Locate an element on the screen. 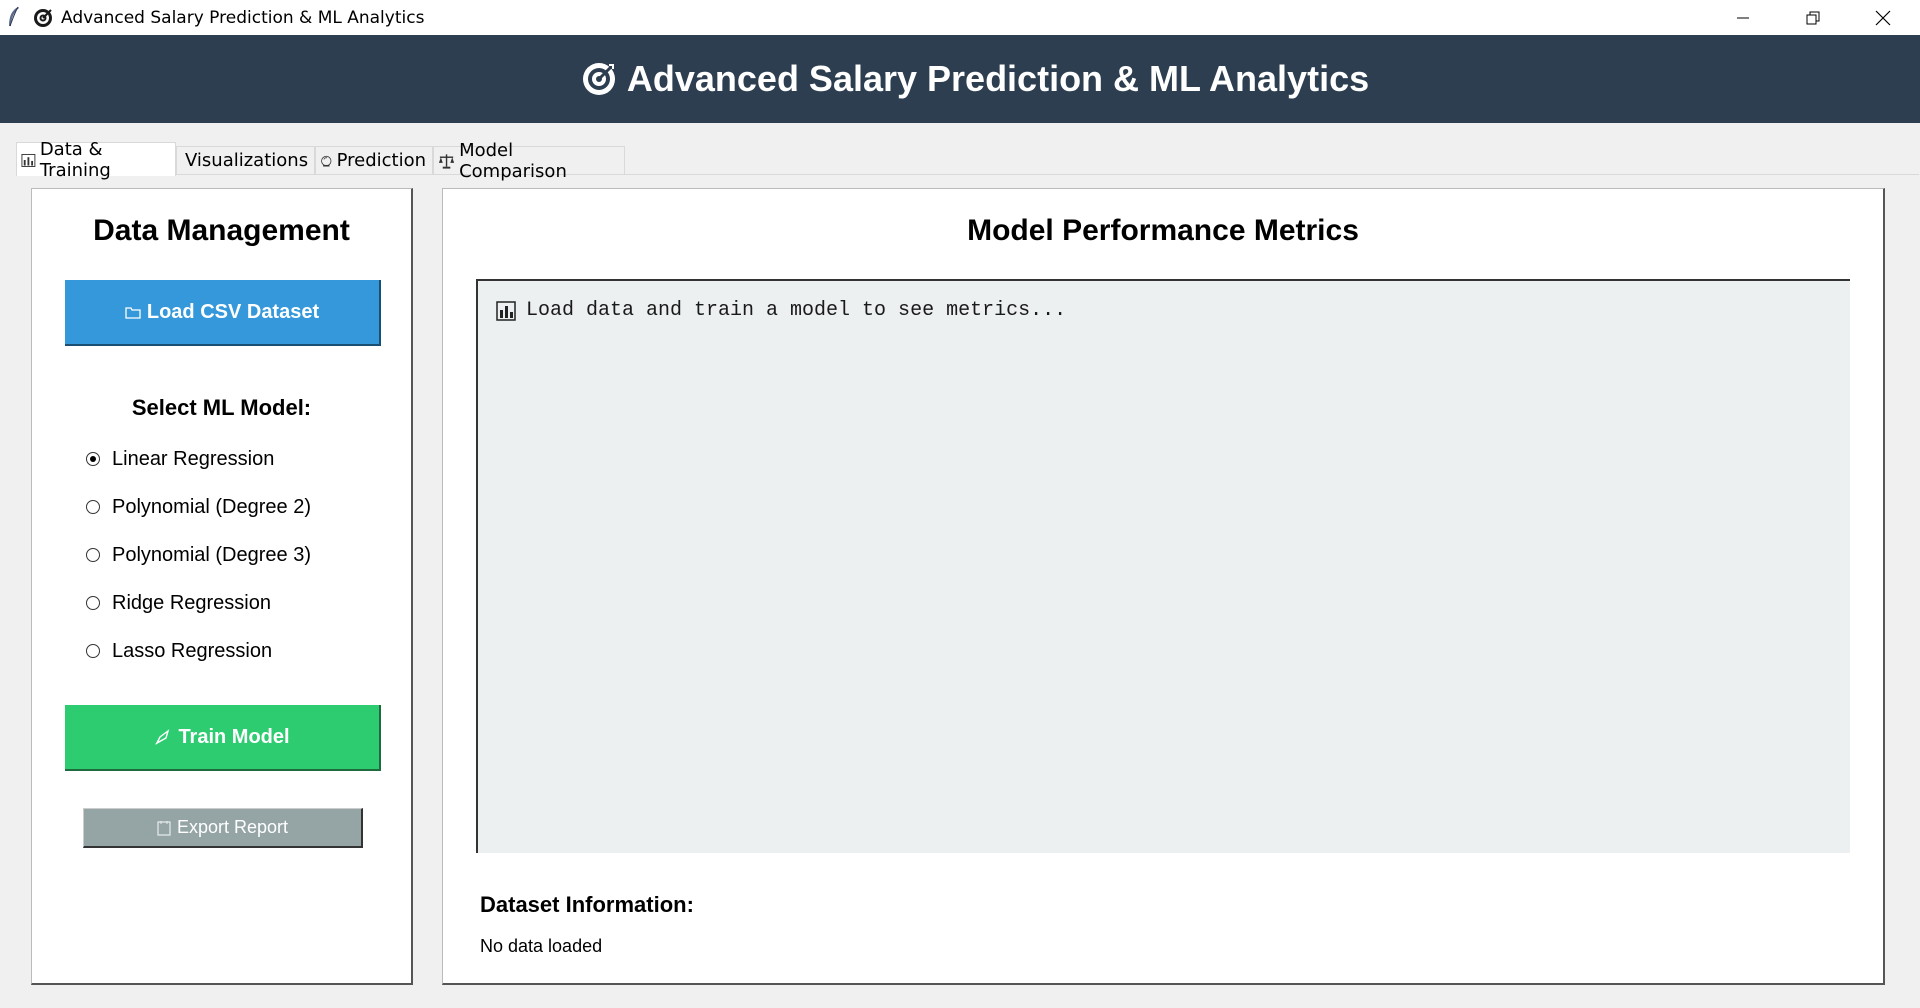  close-icon is located at coordinates (1883, 17).